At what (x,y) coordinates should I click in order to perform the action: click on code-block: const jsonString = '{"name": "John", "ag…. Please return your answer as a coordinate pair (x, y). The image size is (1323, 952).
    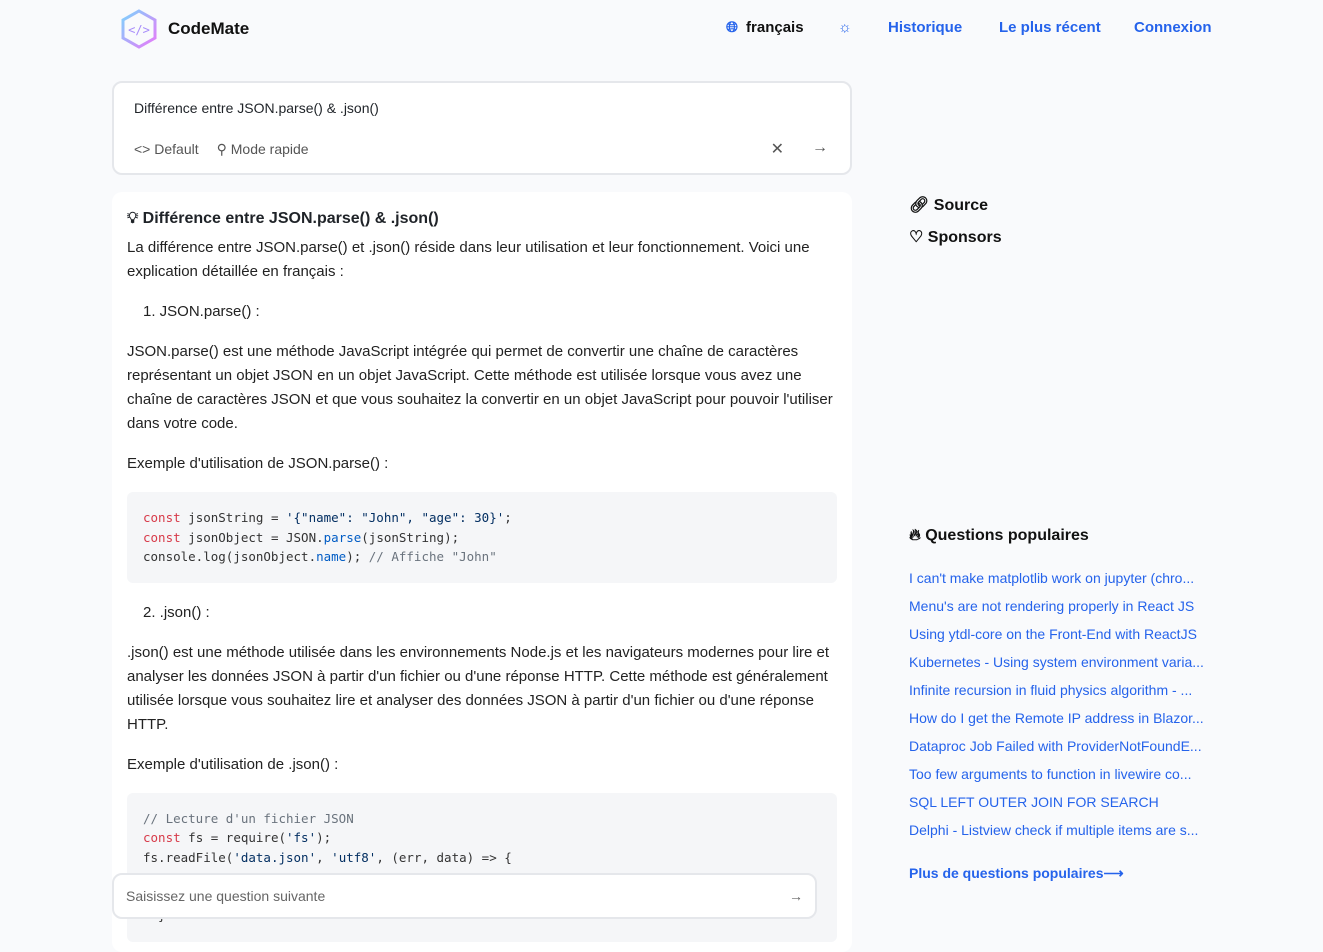
    Looking at the image, I should click on (482, 537).